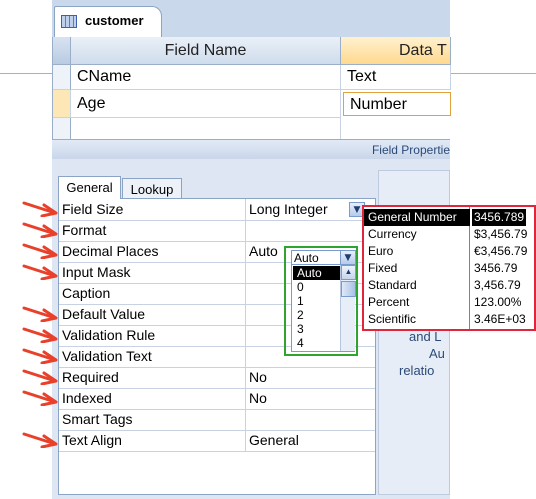  Describe the element at coordinates (317, 343) in the screenshot. I see `decimal-option: 4` at that location.